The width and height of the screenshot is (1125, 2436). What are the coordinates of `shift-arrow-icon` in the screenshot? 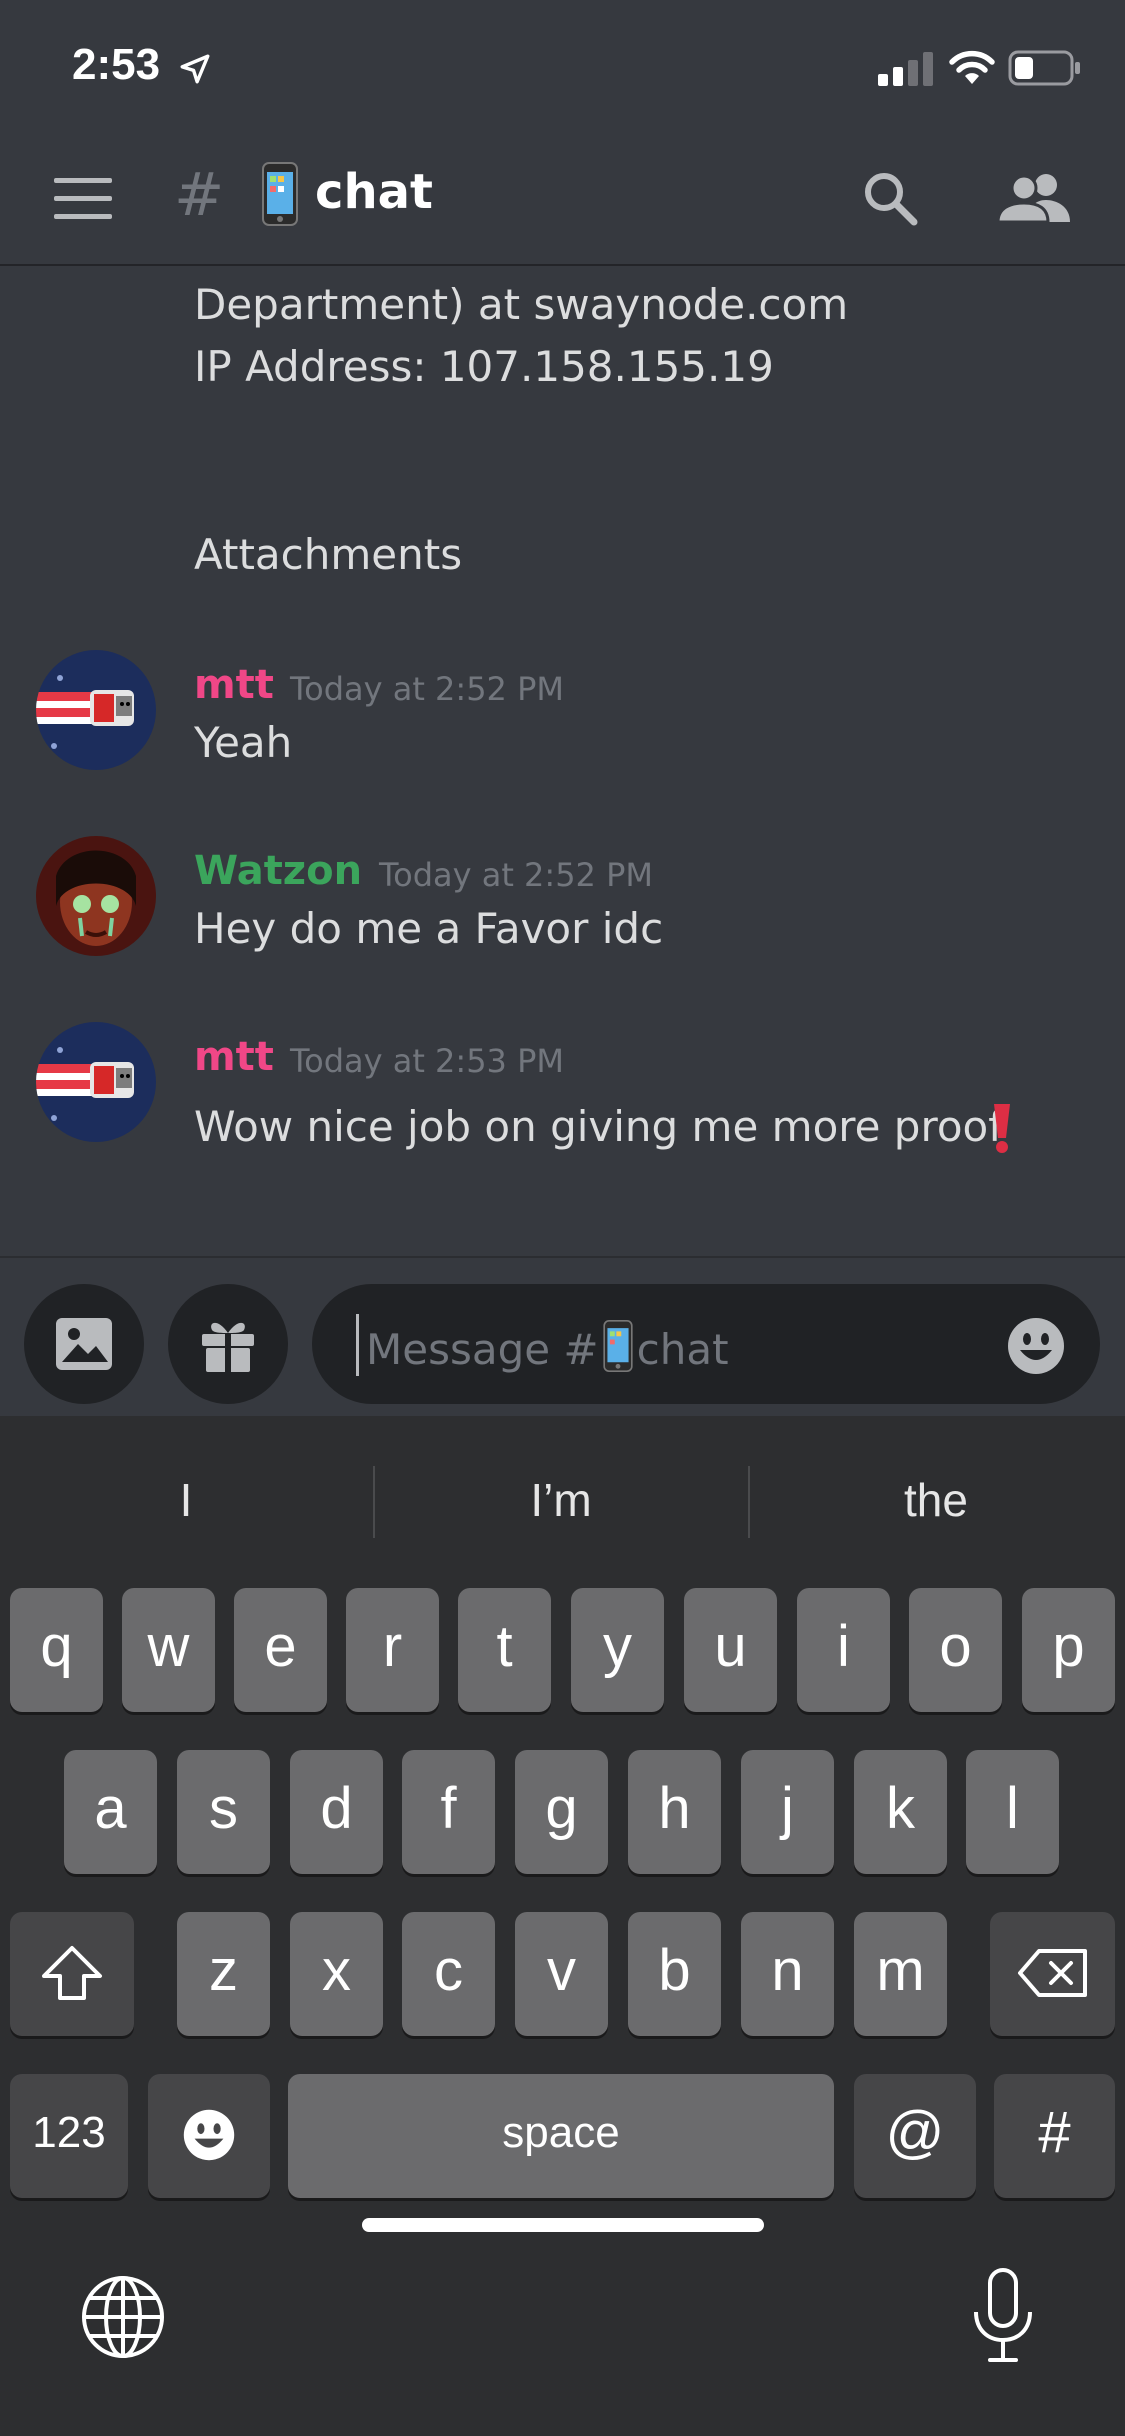 It's located at (72, 1973).